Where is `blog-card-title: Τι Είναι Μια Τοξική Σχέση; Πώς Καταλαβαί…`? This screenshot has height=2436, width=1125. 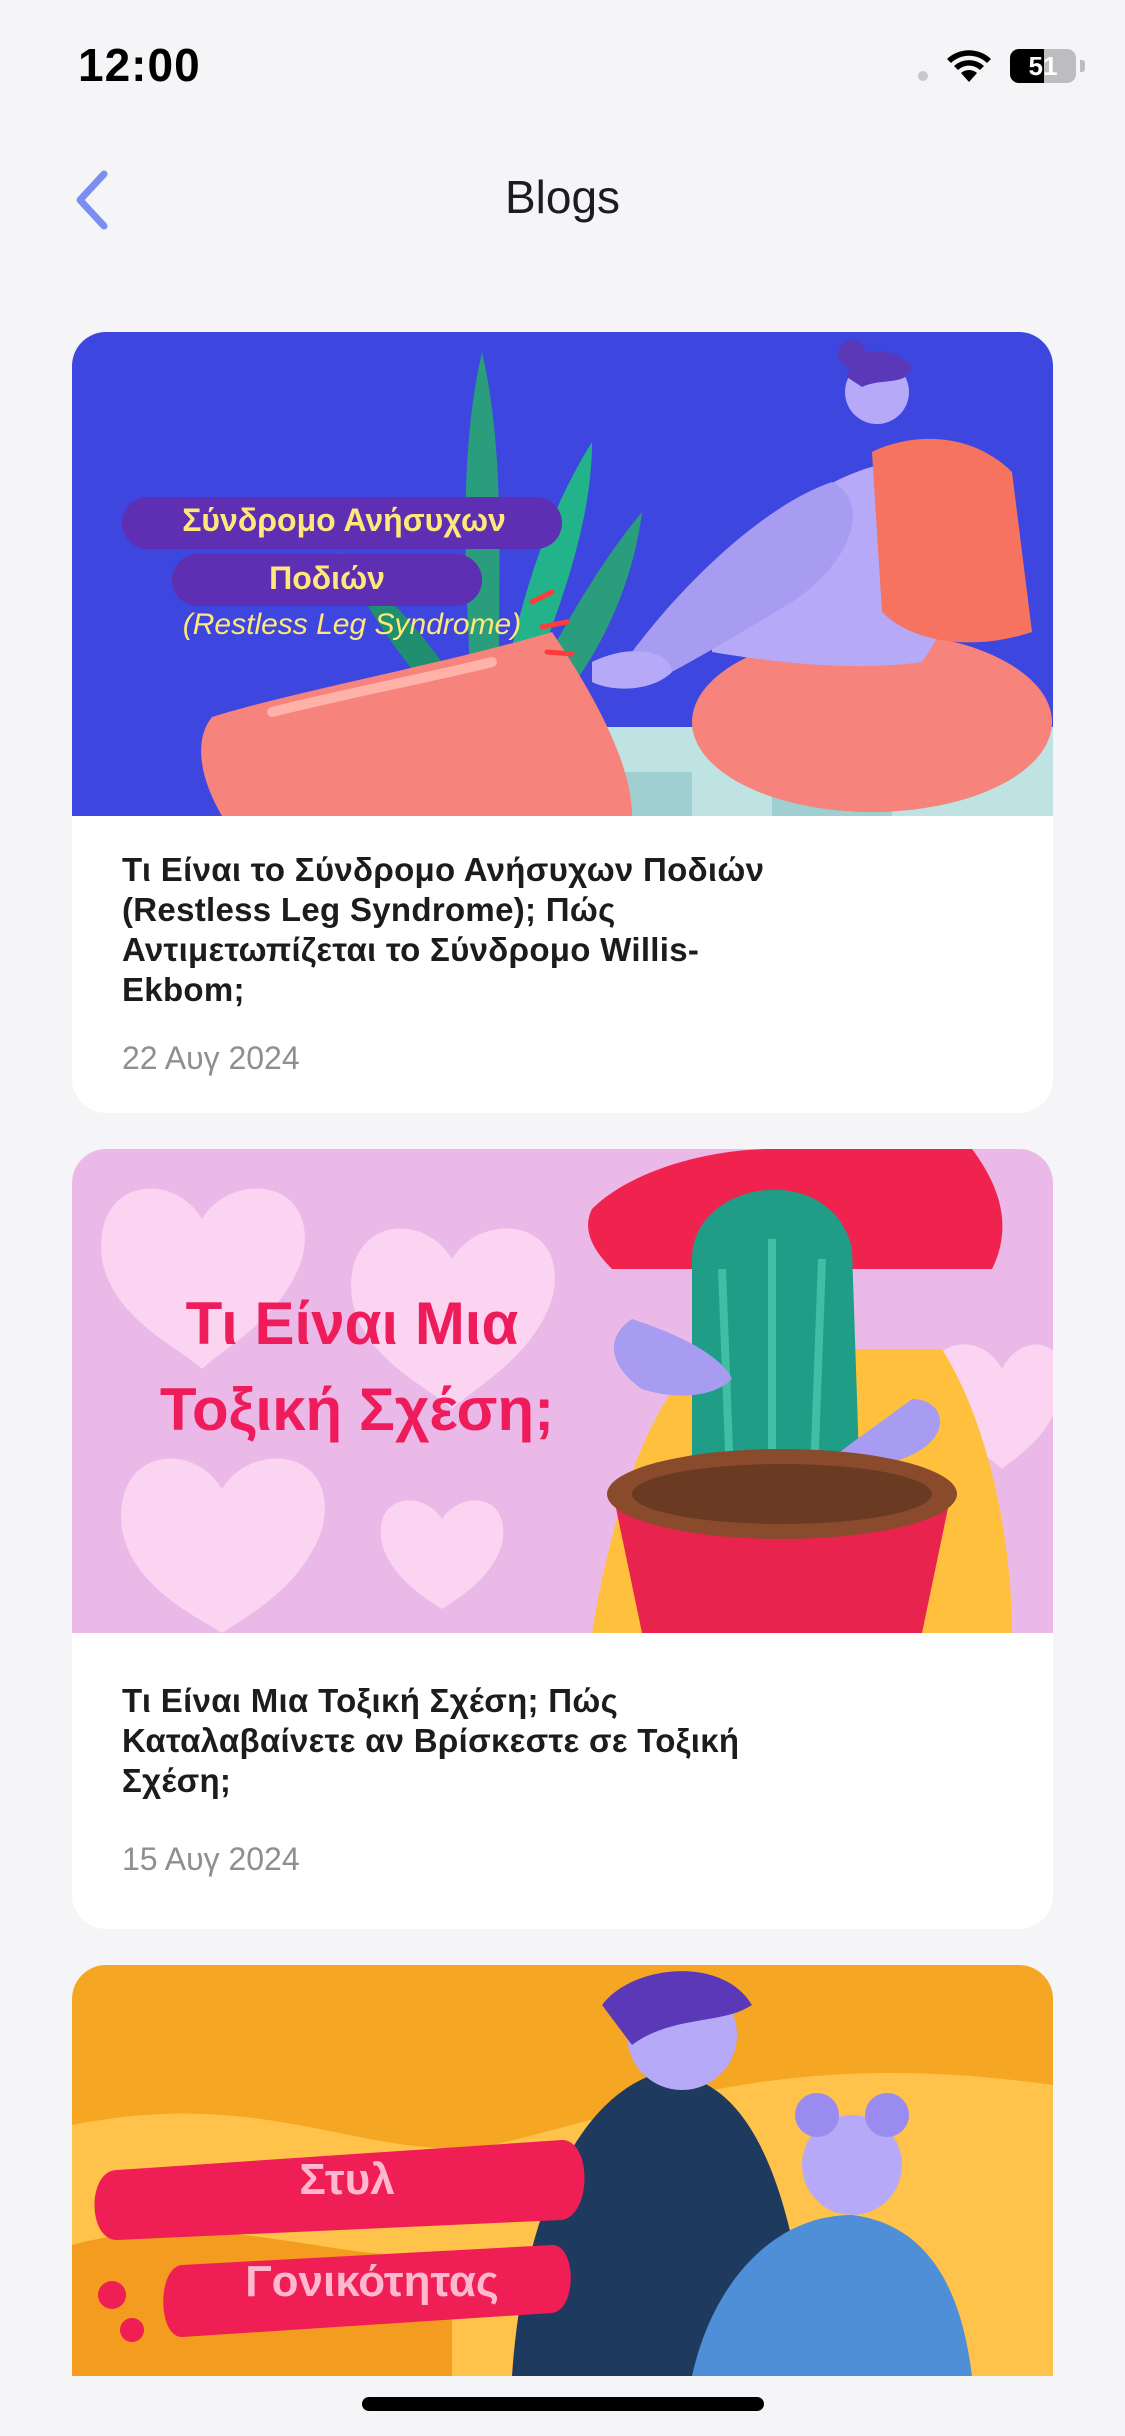 blog-card-title: Τι Είναι Μια Τοξική Σχέση; Πώς Καταλαβαί… is located at coordinates (431, 1740).